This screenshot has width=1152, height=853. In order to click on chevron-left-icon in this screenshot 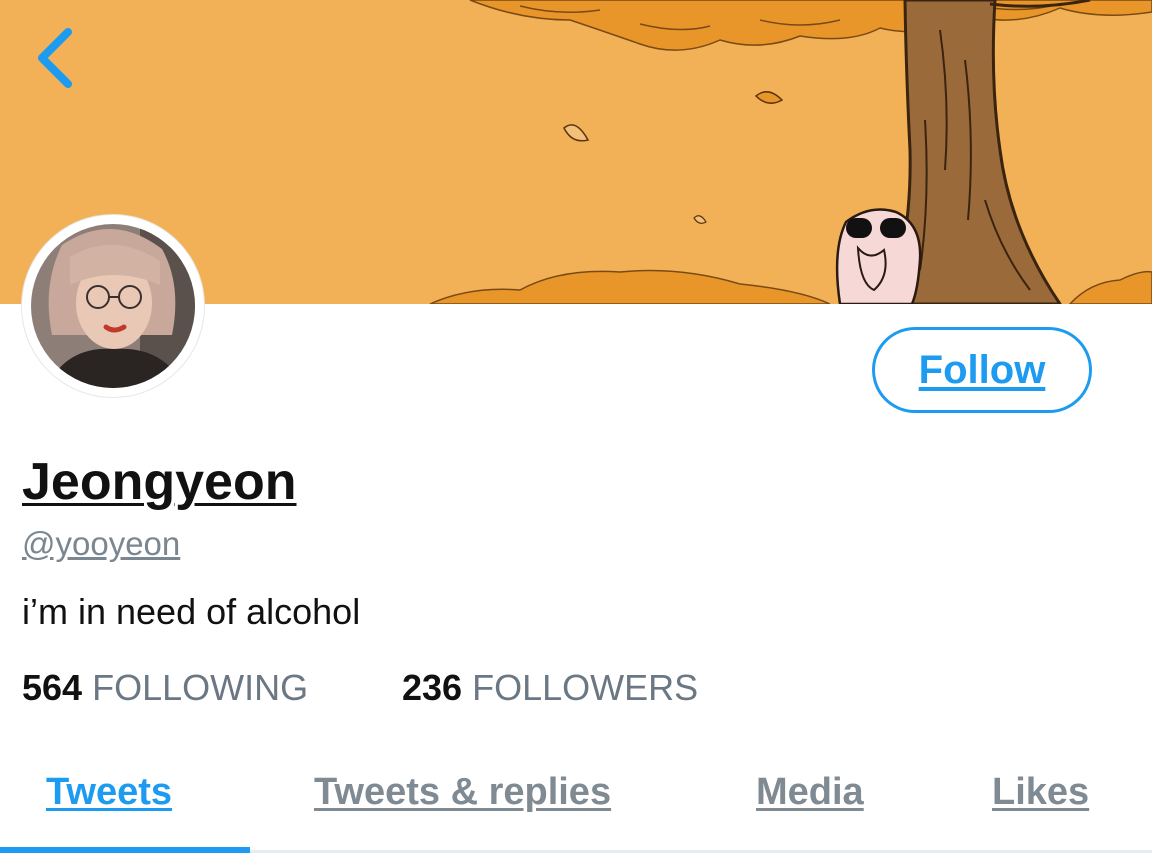, I will do `click(55, 58)`.